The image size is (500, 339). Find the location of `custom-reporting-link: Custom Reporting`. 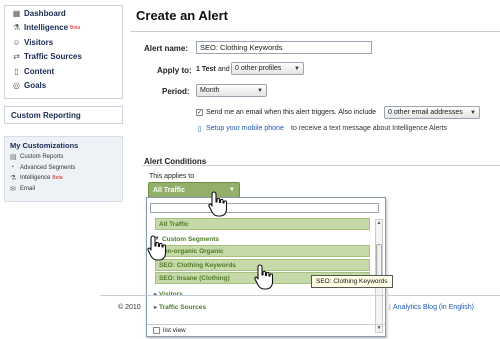

custom-reporting-link: Custom Reporting is located at coordinates (63, 115).